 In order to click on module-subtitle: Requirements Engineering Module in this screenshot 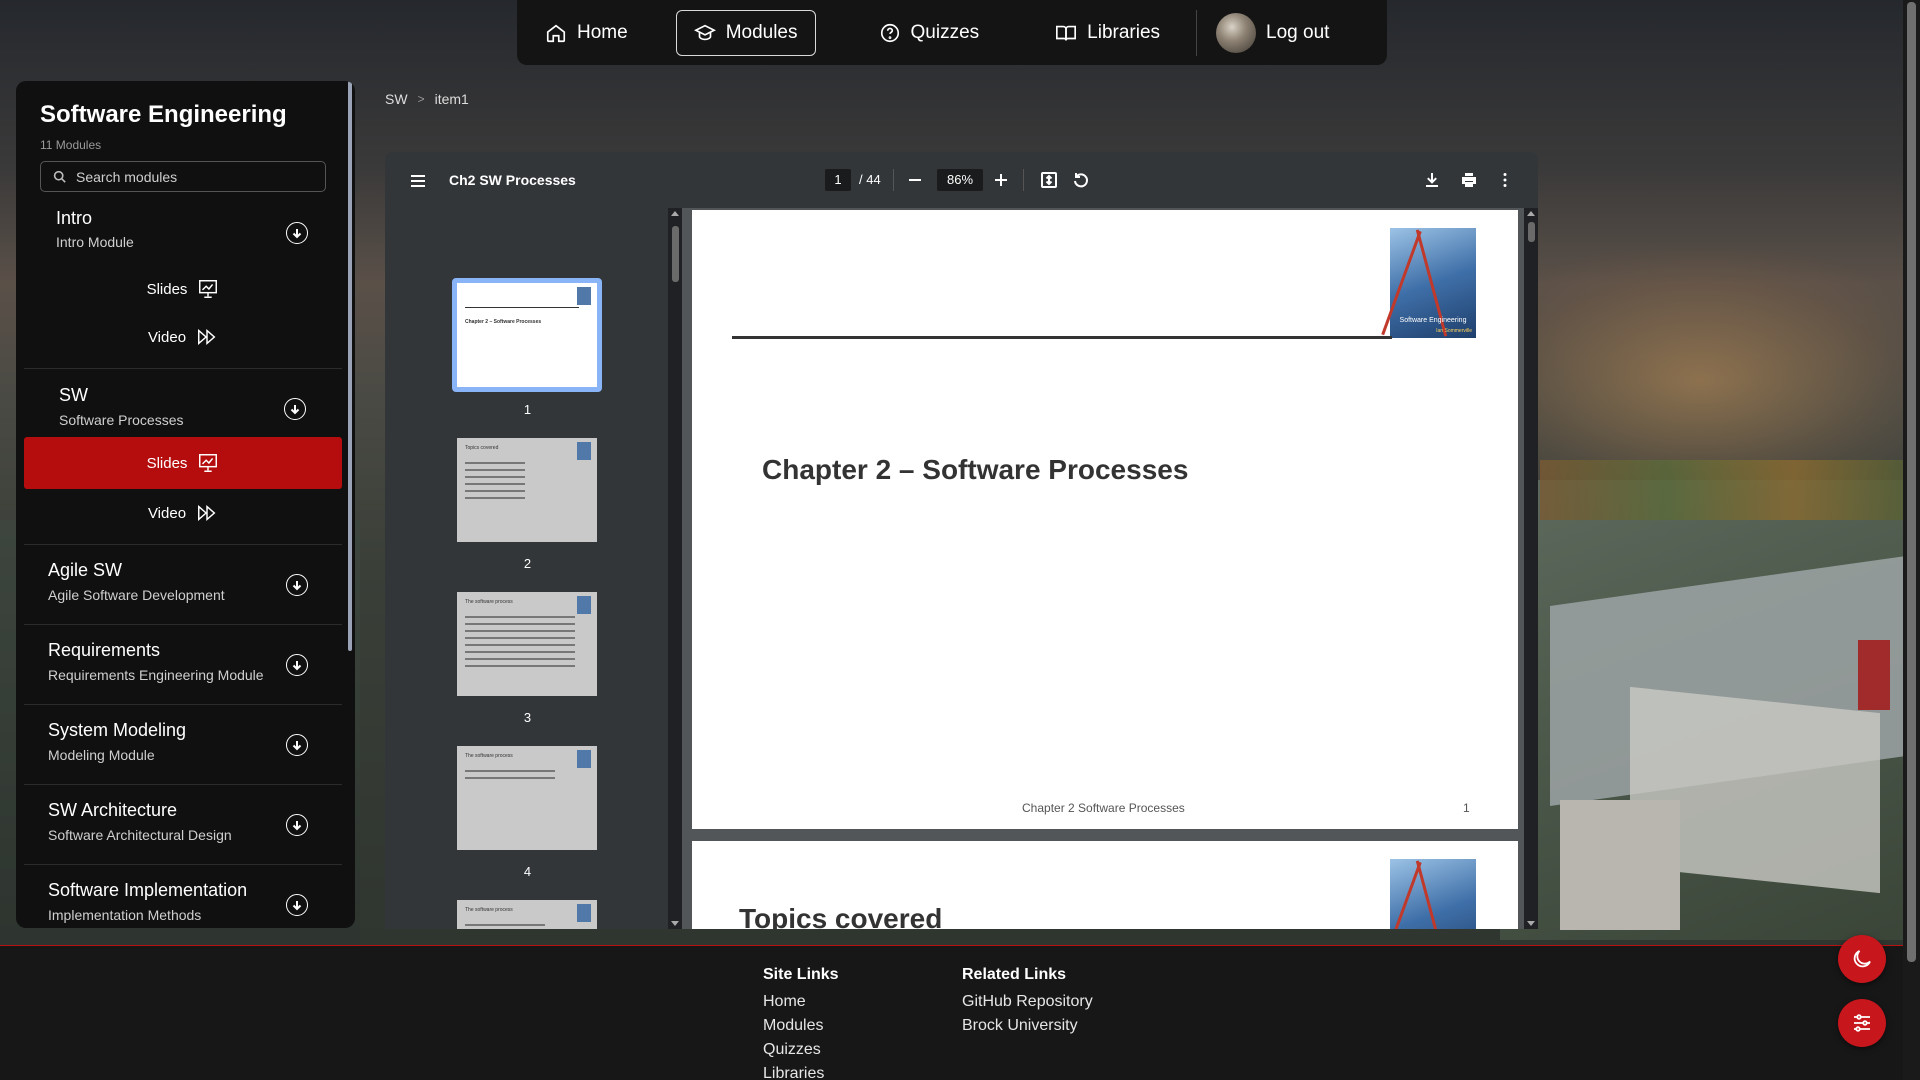, I will do `click(156, 675)`.